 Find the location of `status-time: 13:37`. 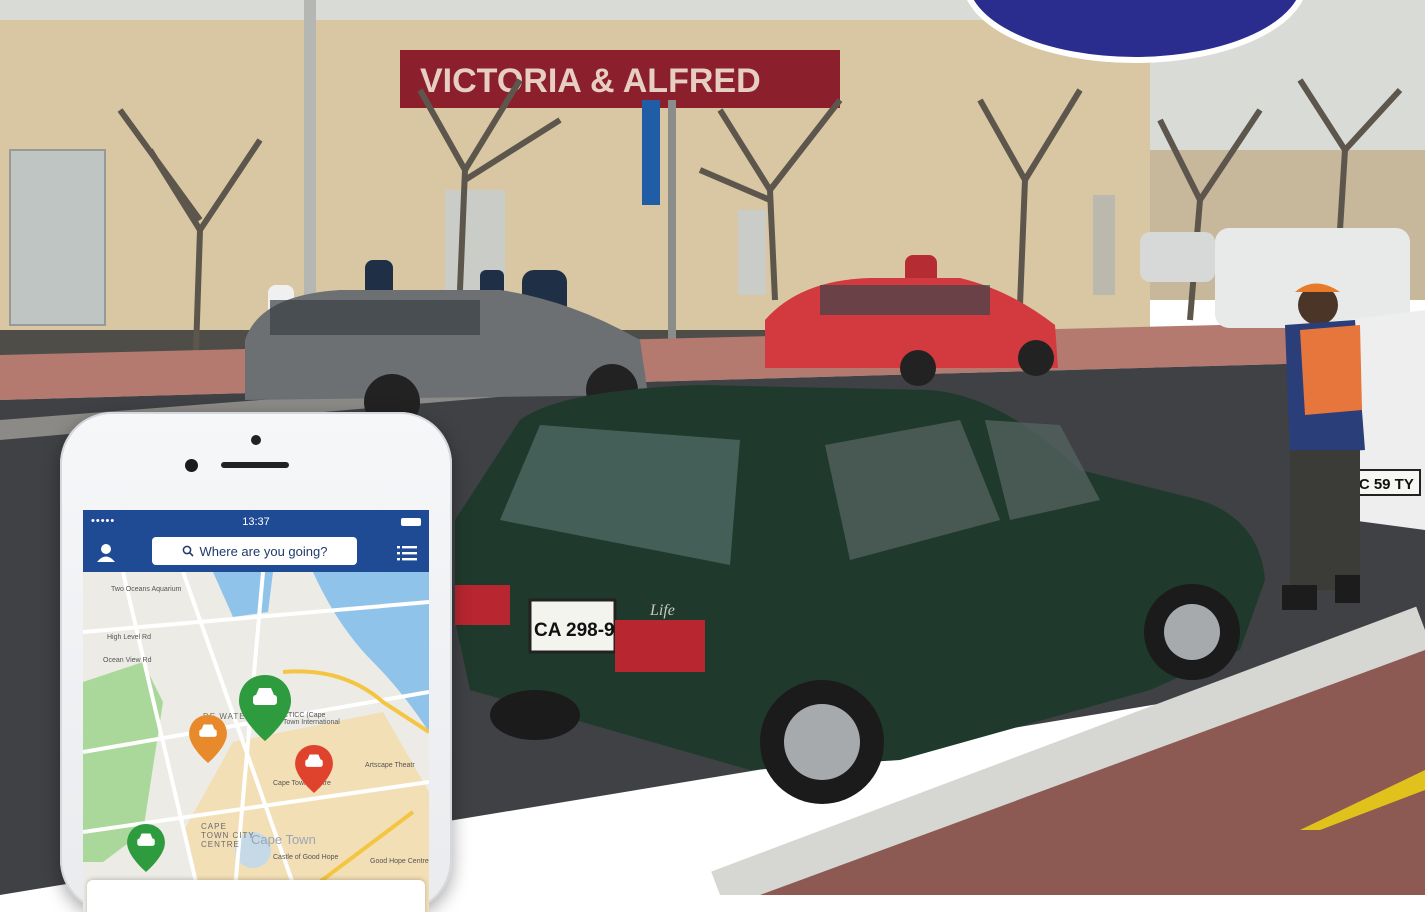

status-time: 13:37 is located at coordinates (256, 522).